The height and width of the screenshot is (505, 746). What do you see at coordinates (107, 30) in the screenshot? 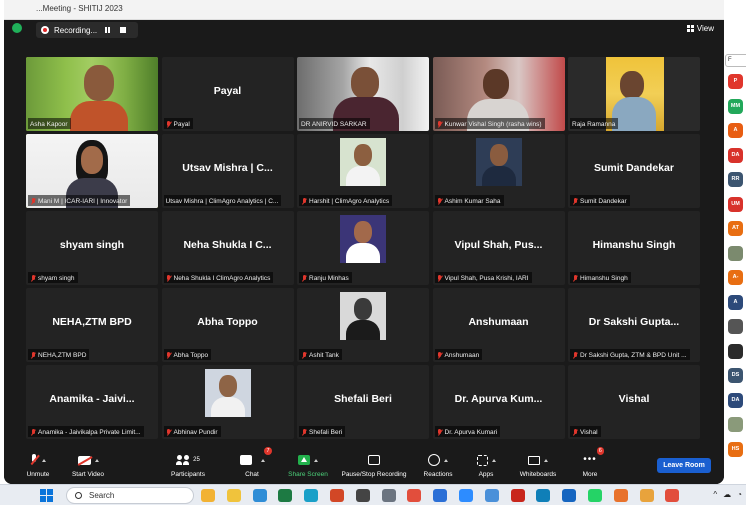
I see `pause-recording-button` at bounding box center [107, 30].